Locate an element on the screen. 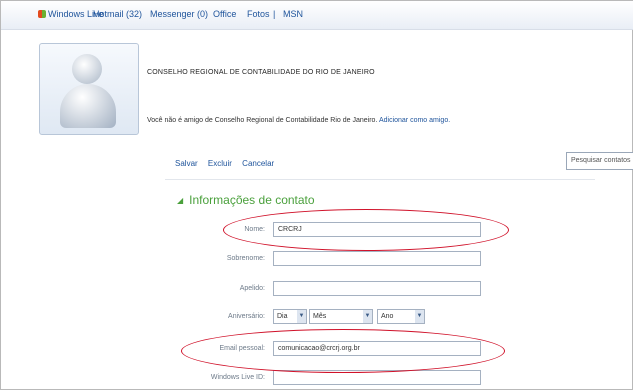 The image size is (633, 390). day-value: Dia is located at coordinates (282, 316).